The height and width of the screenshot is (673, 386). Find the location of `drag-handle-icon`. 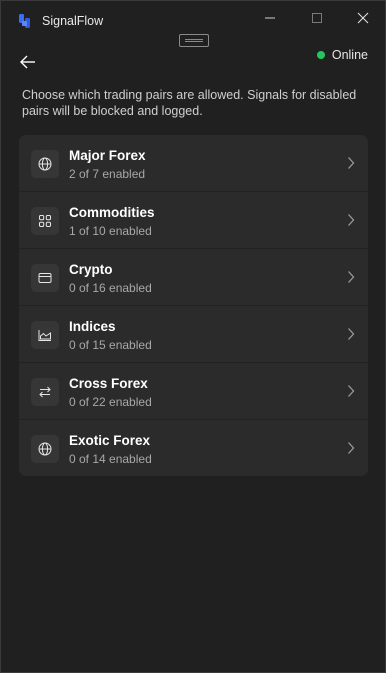

drag-handle-icon is located at coordinates (194, 40).